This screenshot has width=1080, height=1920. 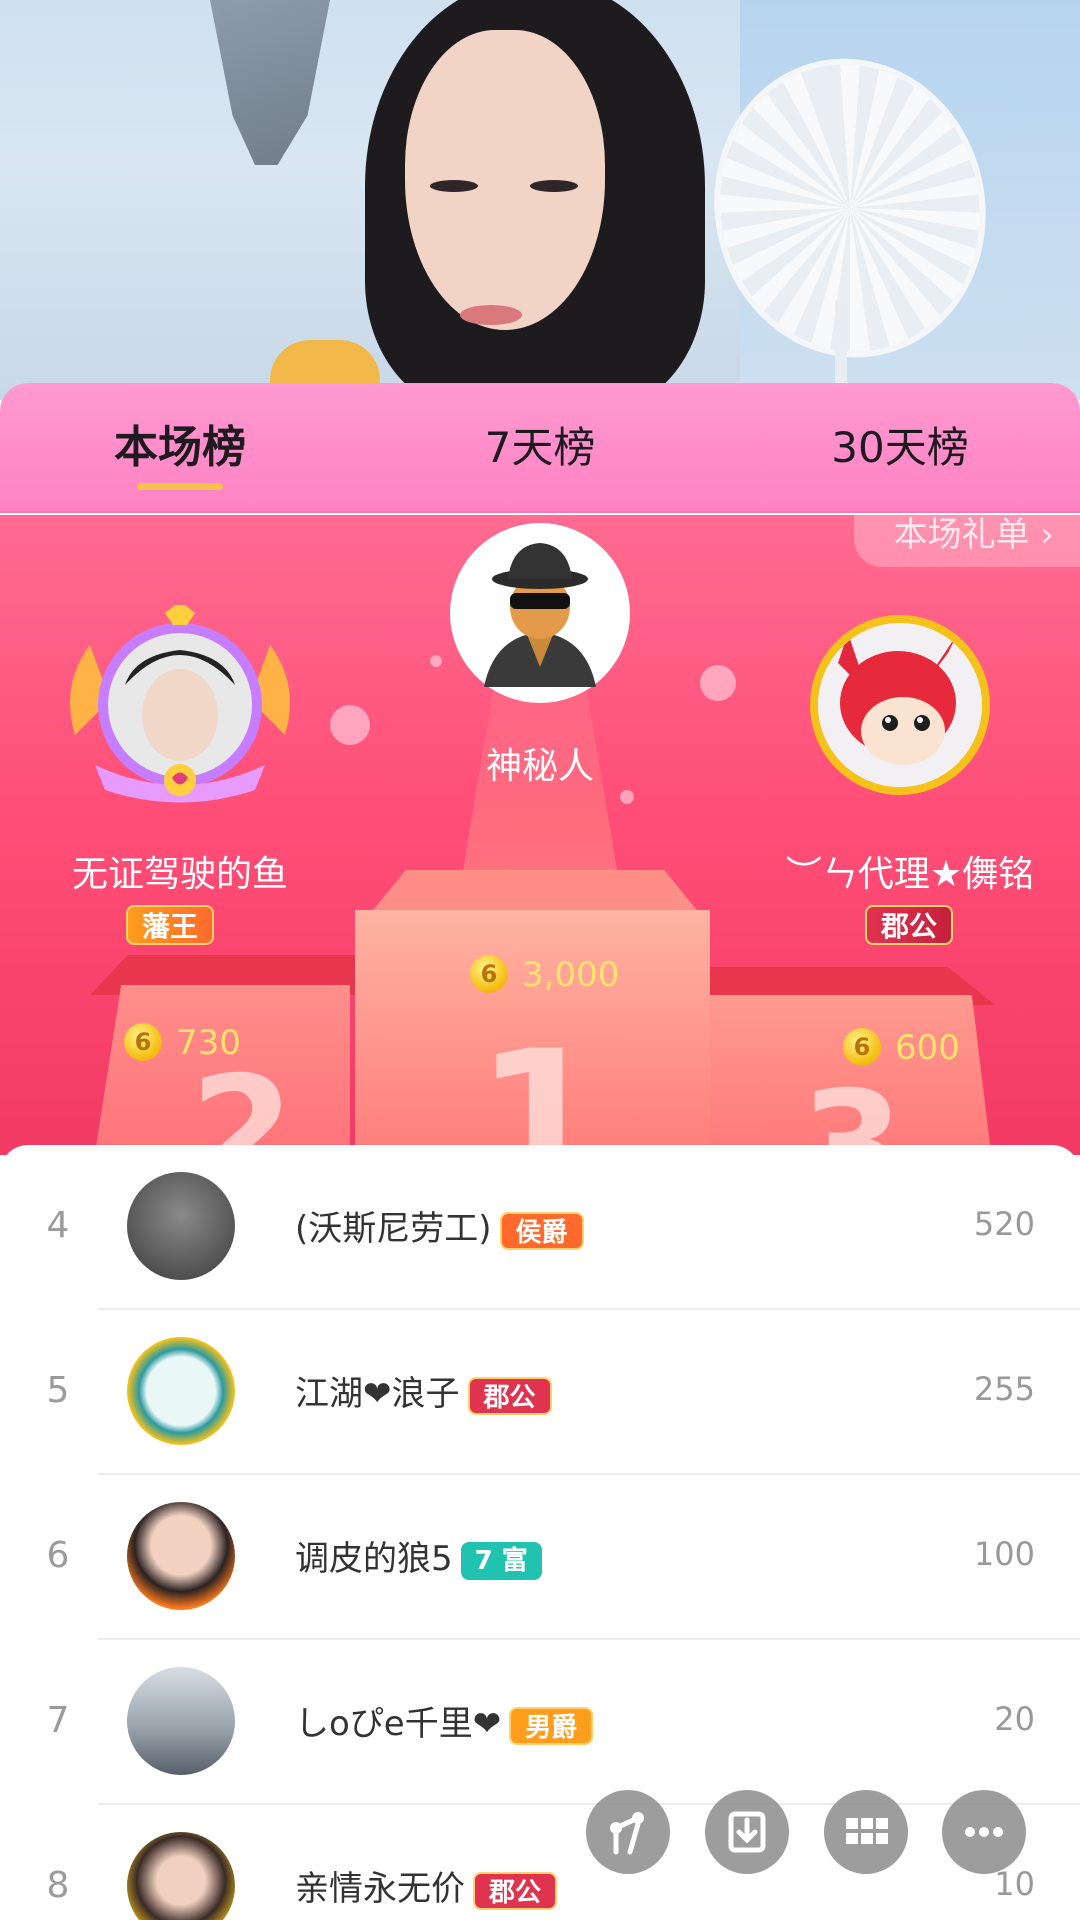 I want to click on row-rank: 4, so click(x=58, y=1225).